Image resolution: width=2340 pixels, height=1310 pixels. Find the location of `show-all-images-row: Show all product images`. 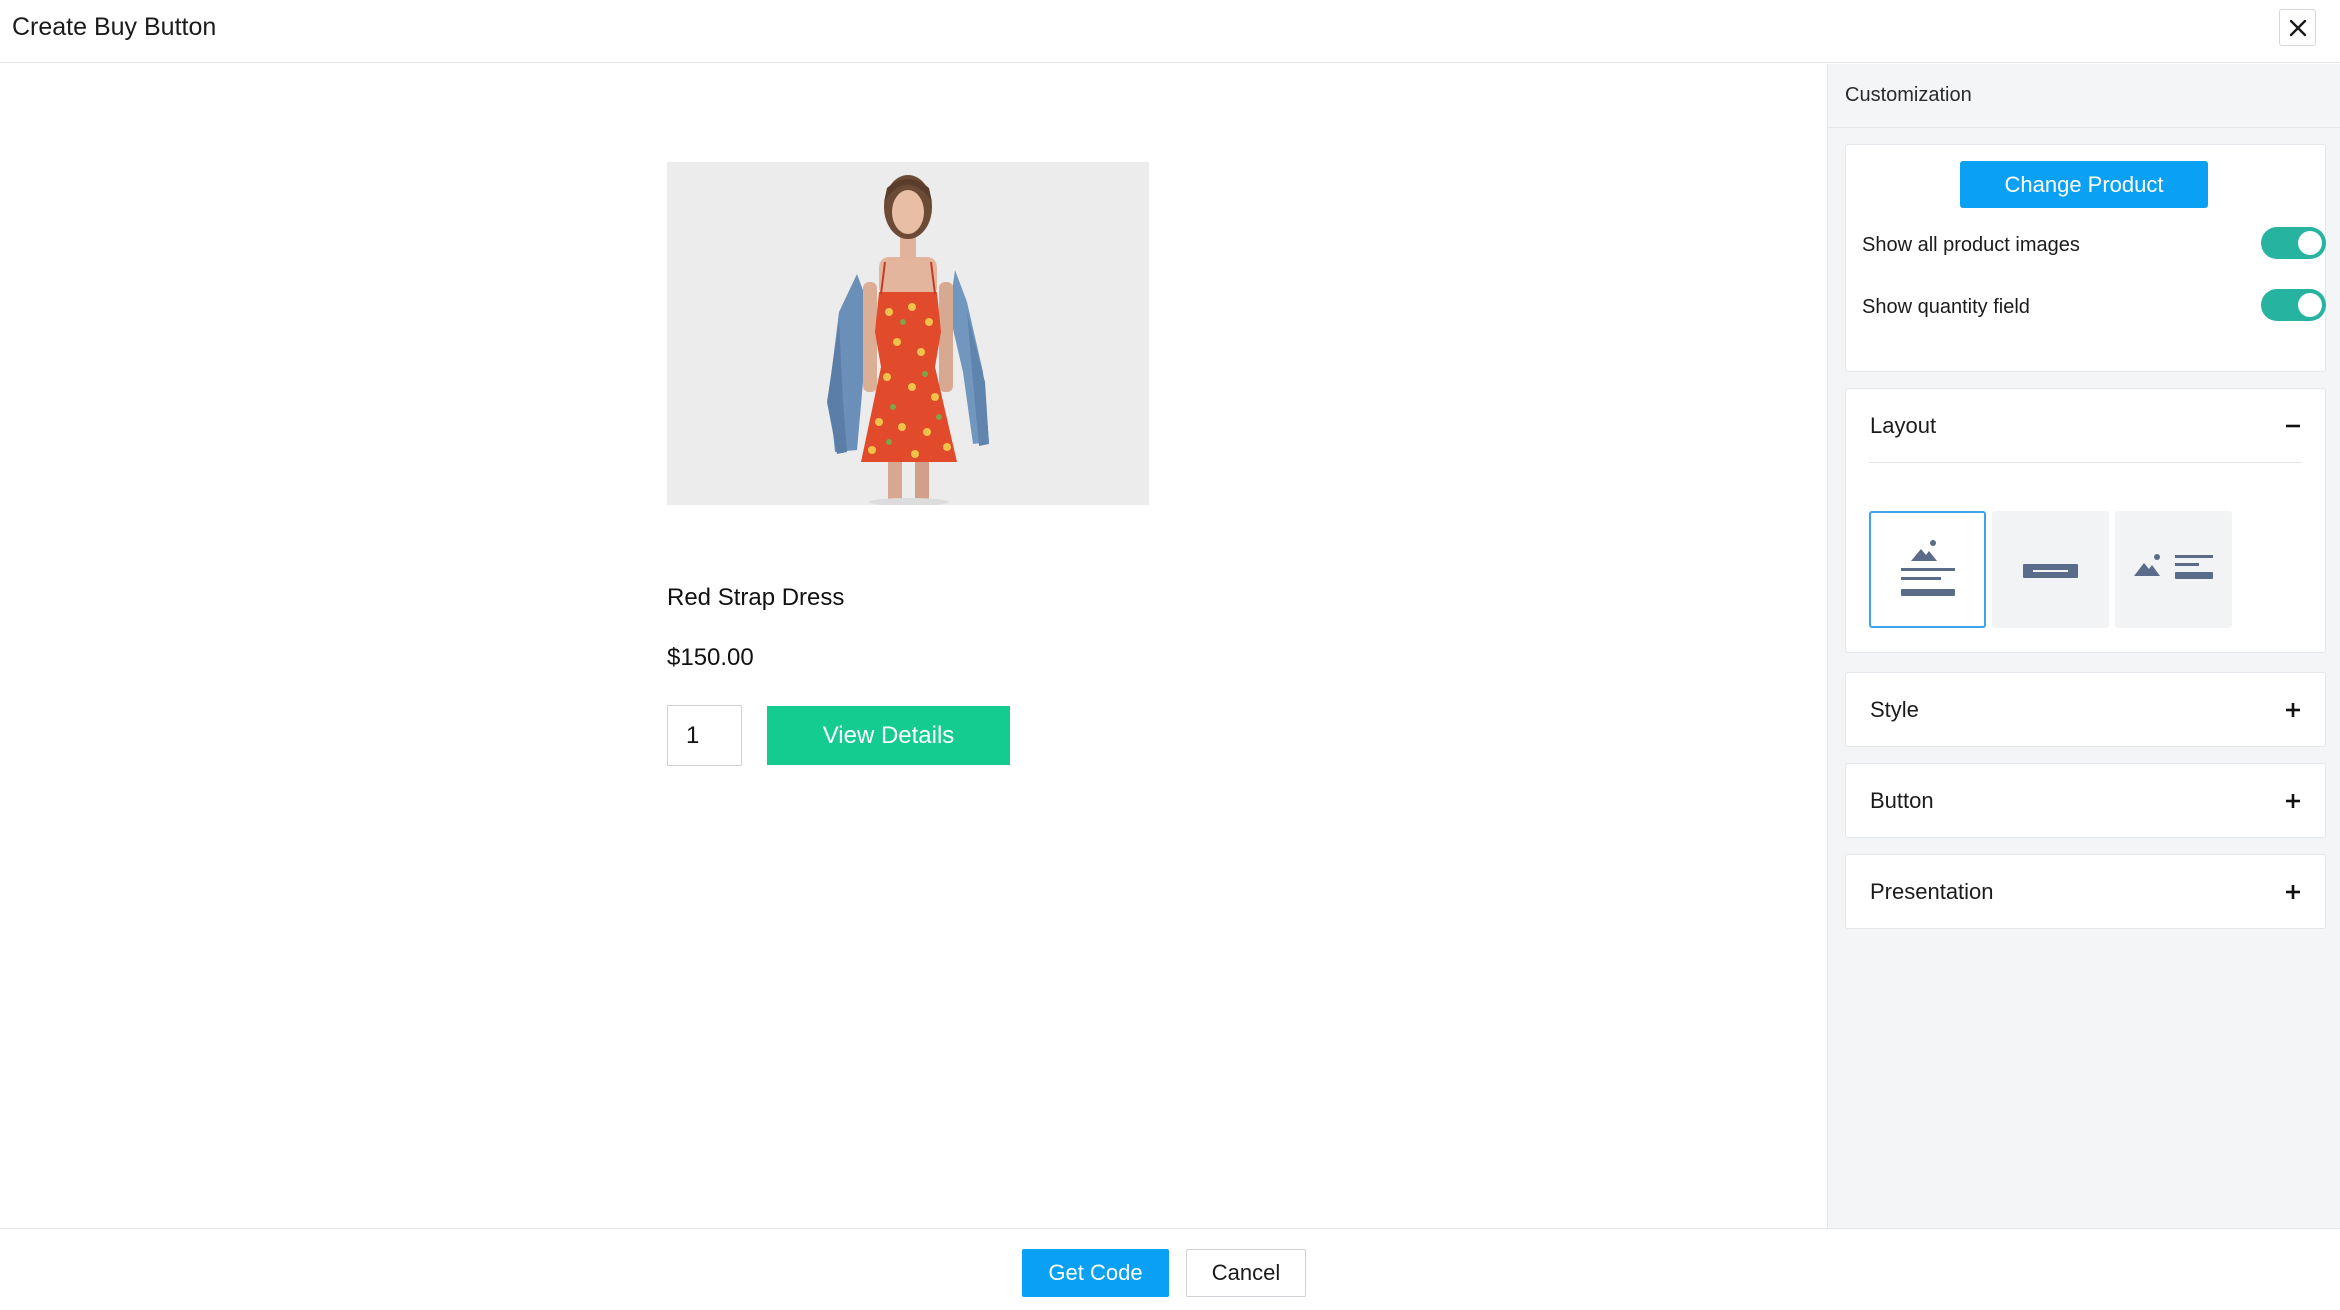

show-all-images-row: Show all product images is located at coordinates (2094, 245).